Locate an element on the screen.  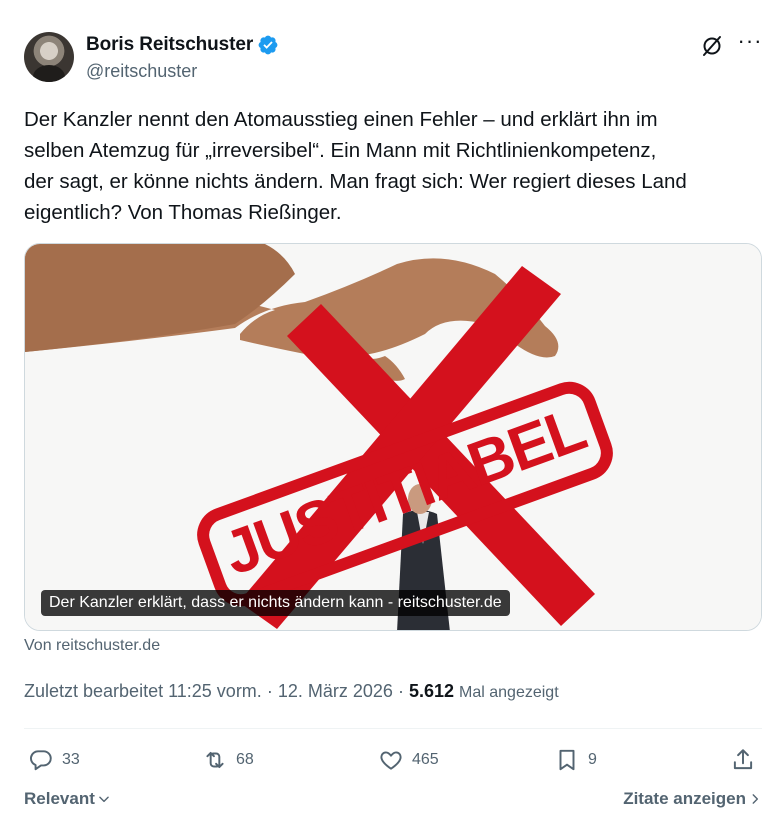
view-quotes-link: Zitate anzeigen is located at coordinates (692, 799).